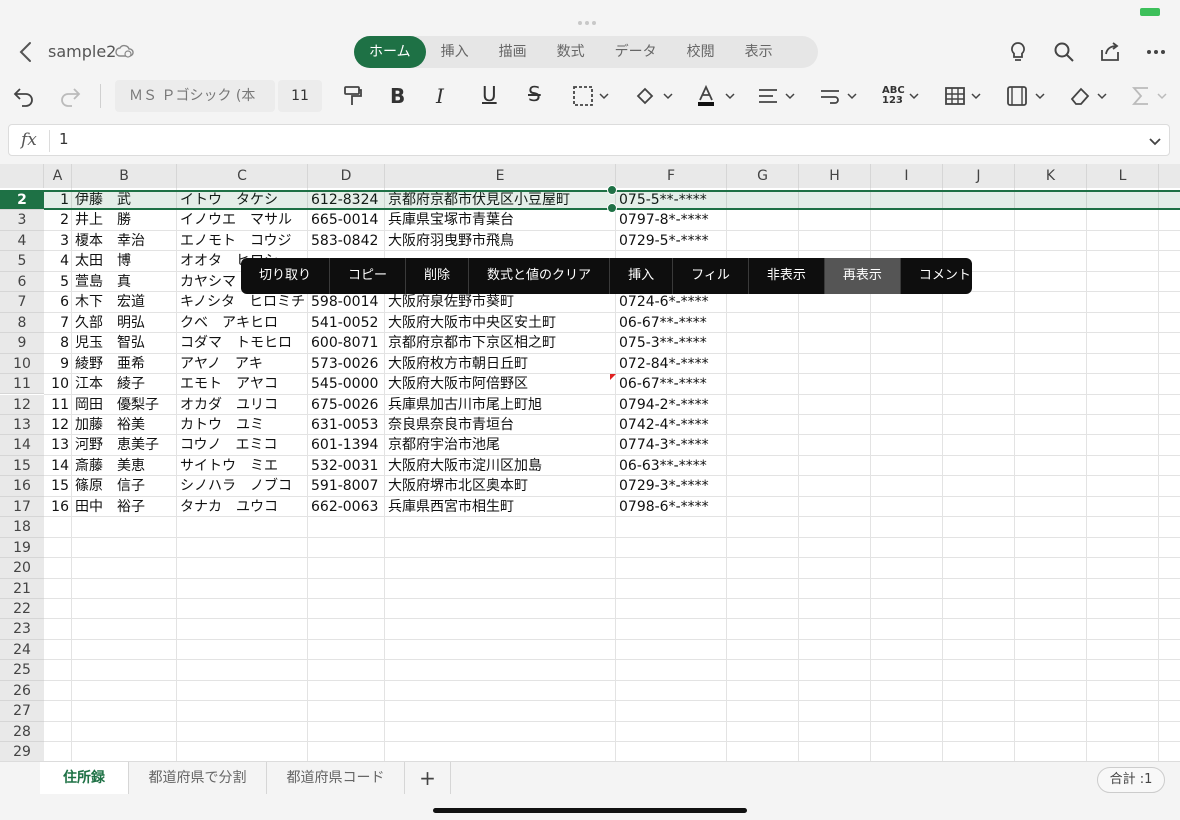 This screenshot has height=820, width=1180. I want to click on cell-f: 0729-3*-****, so click(671, 486).